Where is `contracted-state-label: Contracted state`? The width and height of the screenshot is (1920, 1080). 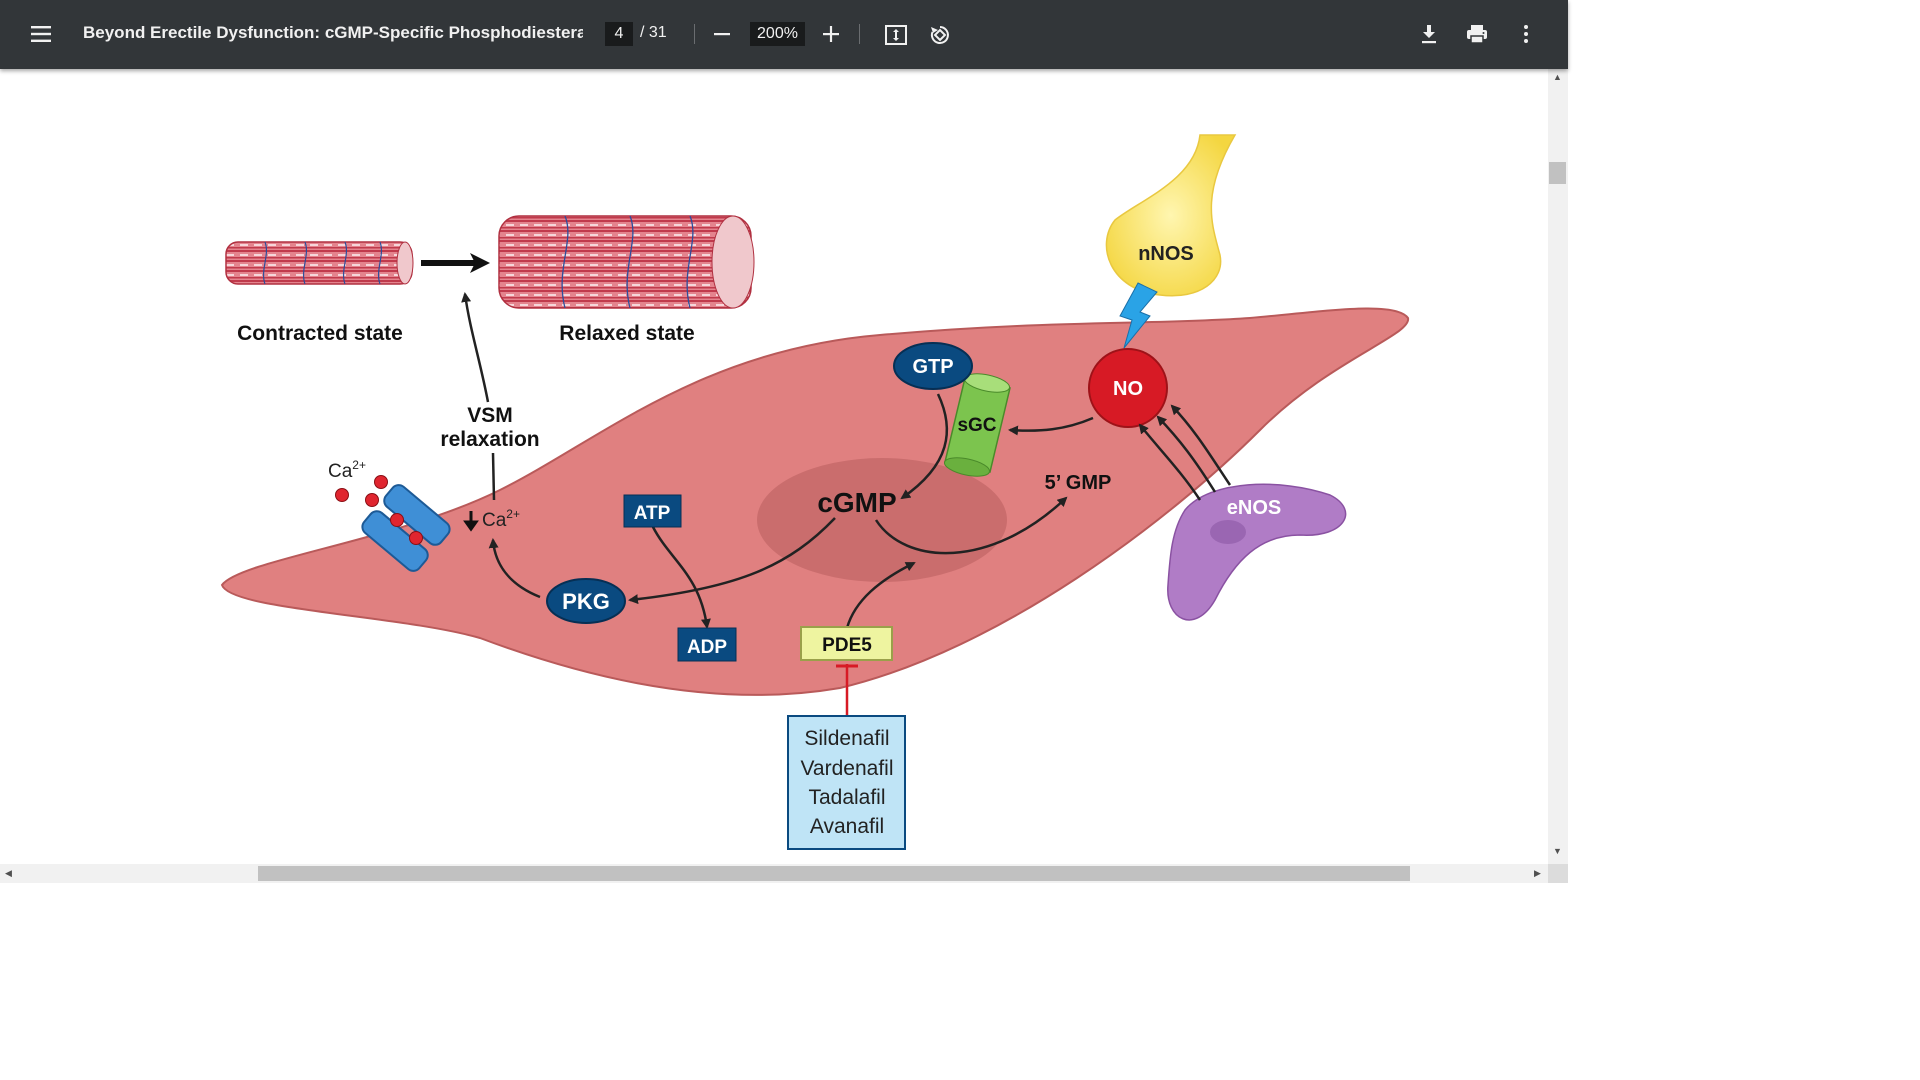
contracted-state-label: Contracted state is located at coordinates (320, 333).